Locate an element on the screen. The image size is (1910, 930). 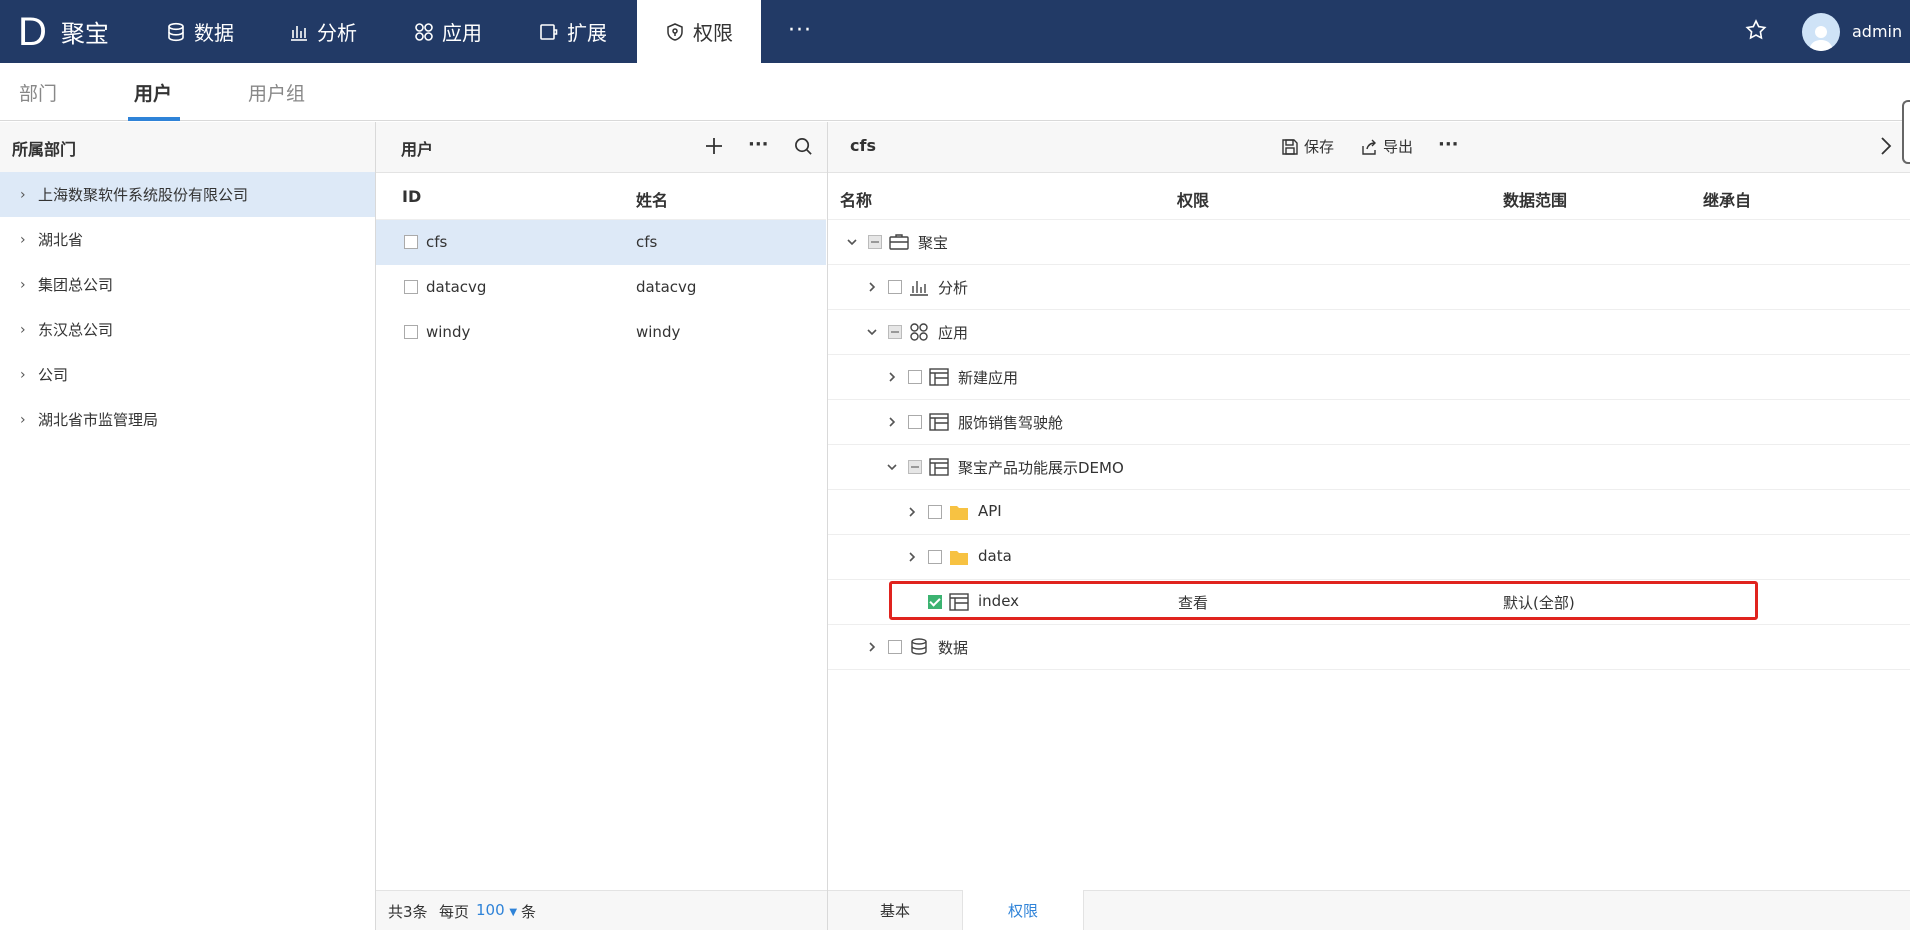
brand: D 聚宝 is located at coordinates (63, 31).